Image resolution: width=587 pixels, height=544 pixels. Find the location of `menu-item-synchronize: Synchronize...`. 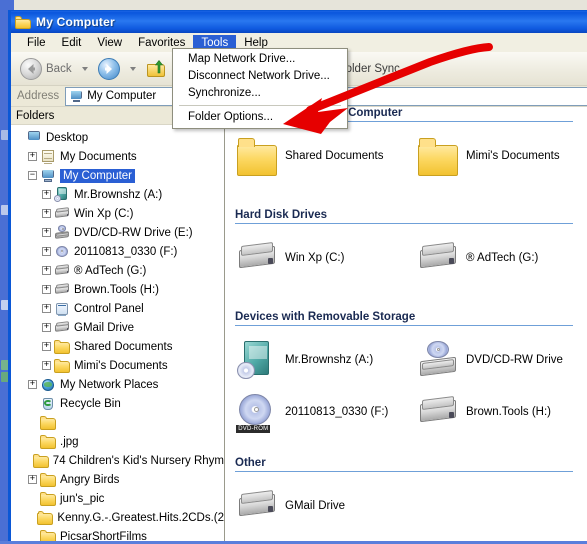

menu-item-synchronize: Synchronize... is located at coordinates (260, 93).